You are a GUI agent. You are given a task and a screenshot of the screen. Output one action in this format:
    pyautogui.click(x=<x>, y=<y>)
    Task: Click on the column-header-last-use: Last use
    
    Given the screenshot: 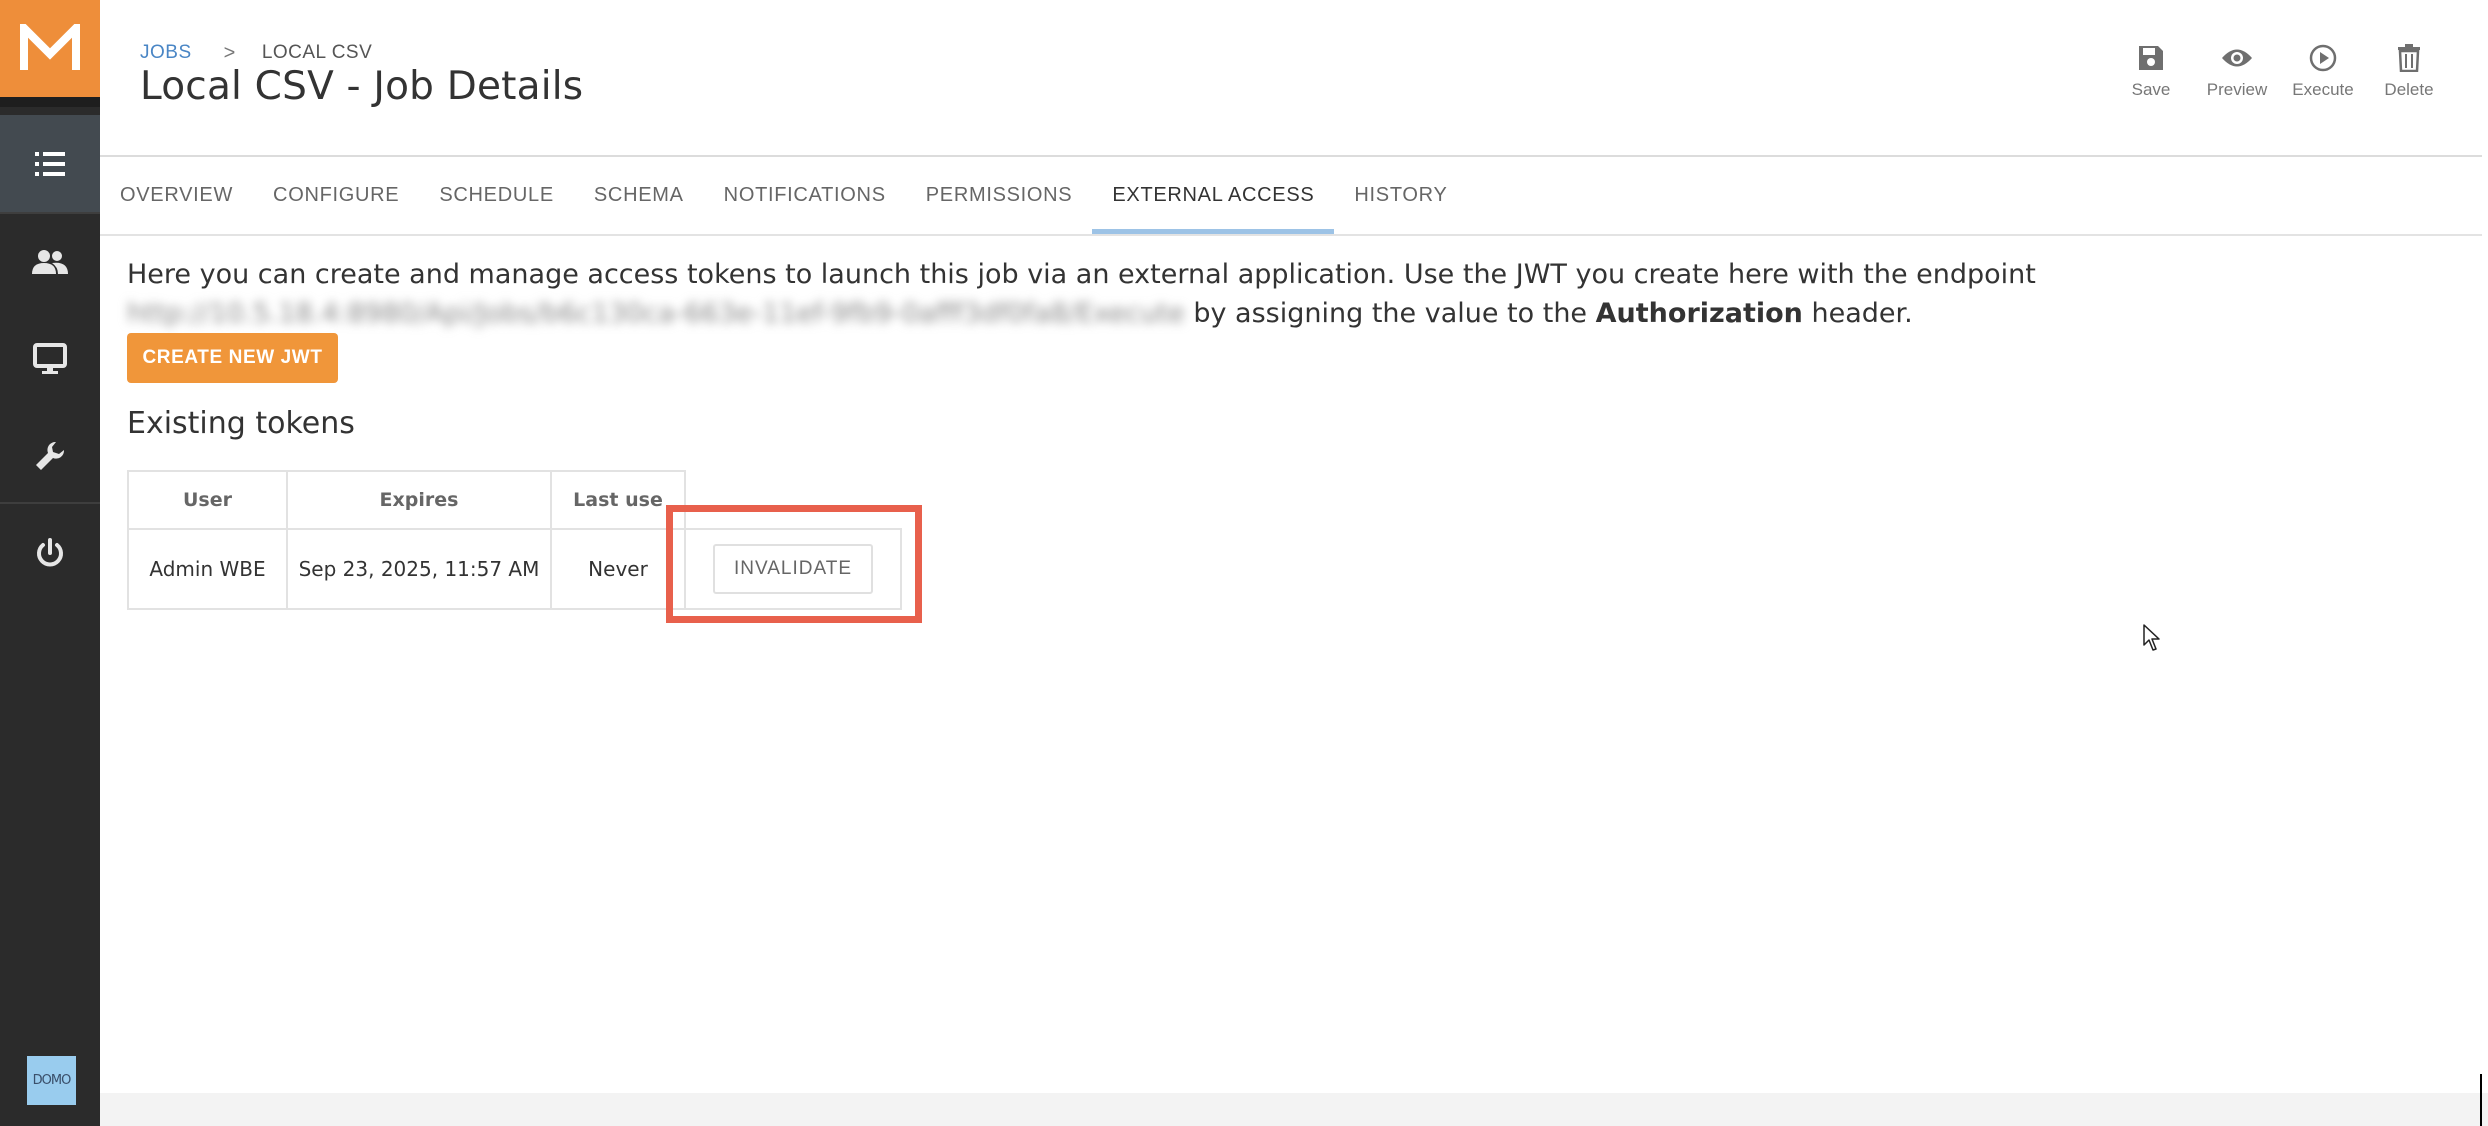 What is the action you would take?
    pyautogui.click(x=618, y=500)
    